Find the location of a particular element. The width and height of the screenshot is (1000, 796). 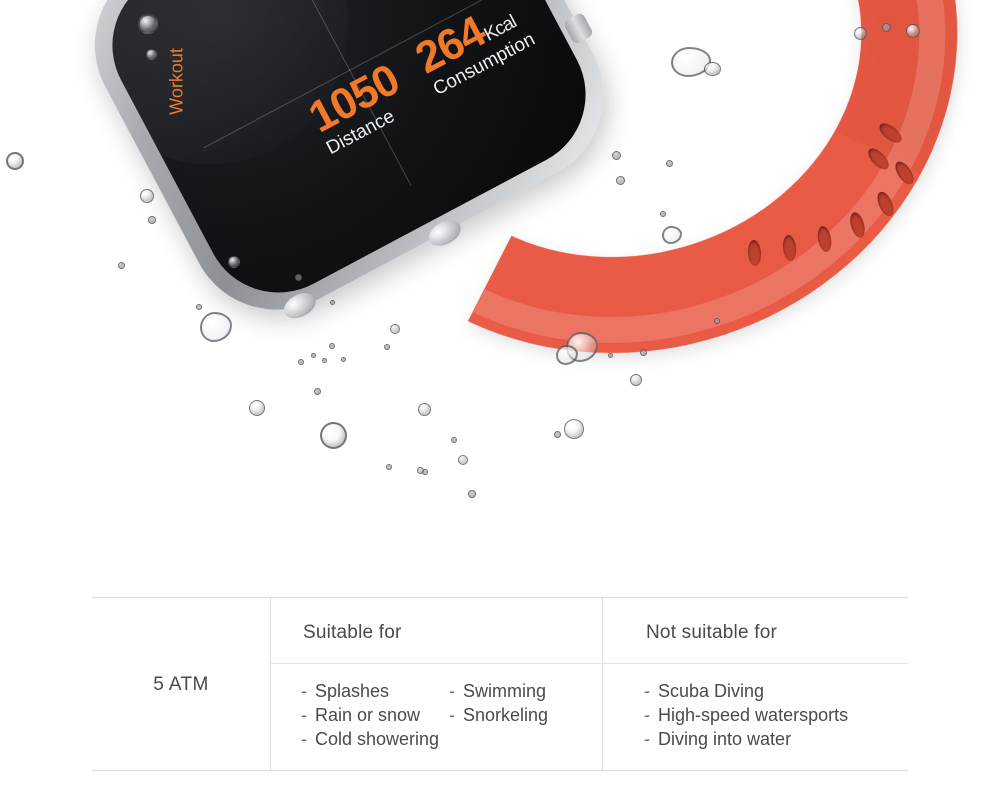

atm-rating: 5 ATM is located at coordinates (181, 684).